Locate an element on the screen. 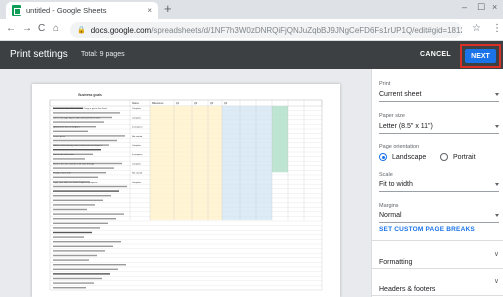  formatting-label: Formatting is located at coordinates (396, 262).